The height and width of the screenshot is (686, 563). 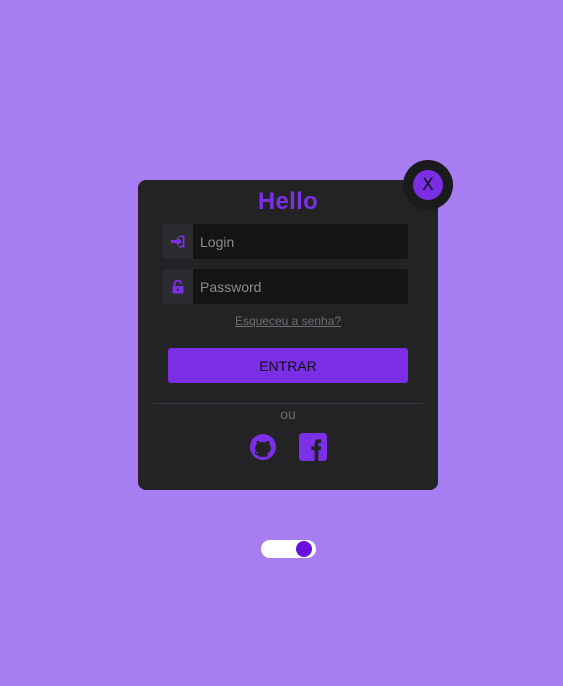 I want to click on login-input, so click(x=300, y=241).